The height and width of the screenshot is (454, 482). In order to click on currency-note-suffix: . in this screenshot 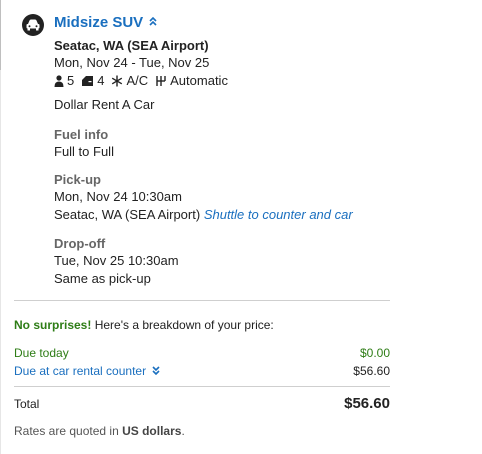, I will do `click(183, 431)`.